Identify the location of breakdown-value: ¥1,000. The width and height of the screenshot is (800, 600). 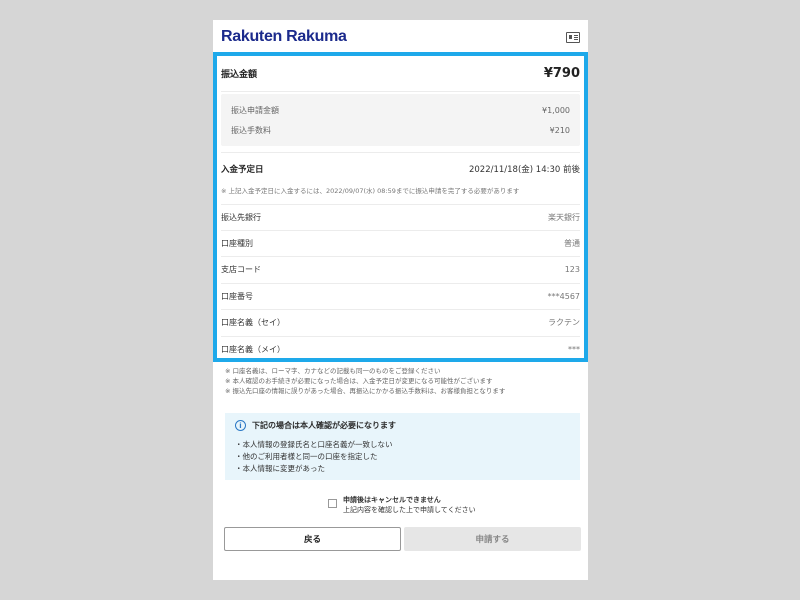
(556, 110).